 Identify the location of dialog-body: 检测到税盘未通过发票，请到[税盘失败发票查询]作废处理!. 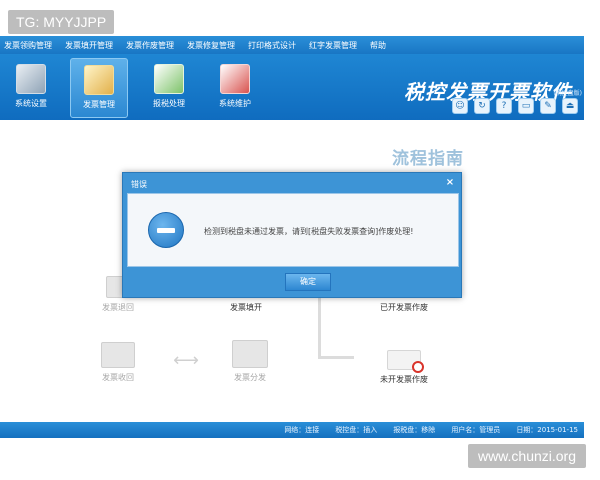
(293, 230).